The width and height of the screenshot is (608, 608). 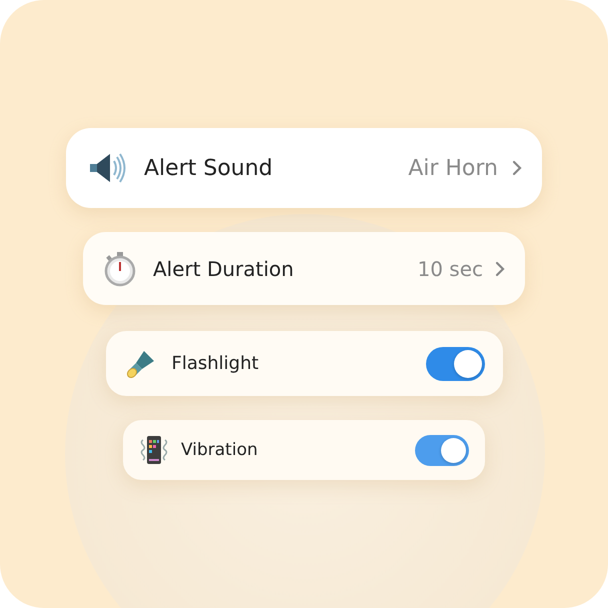 I want to click on setting-card: Flashlight, so click(x=304, y=363).